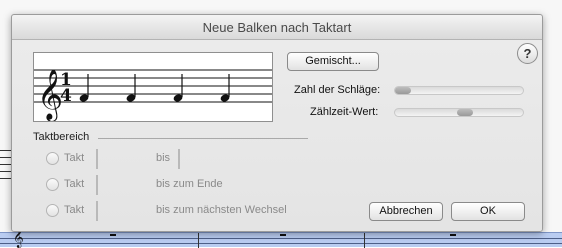 This screenshot has height=248, width=562. What do you see at coordinates (97, 211) in the screenshot?
I see `range-next-change-from-field` at bounding box center [97, 211].